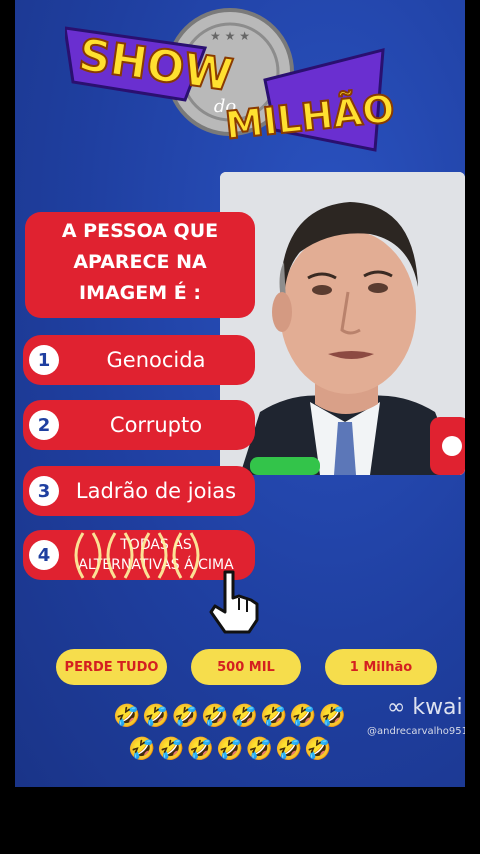 The image size is (480, 854). Describe the element at coordinates (234, 602) in the screenshot. I see `pointing-hand-cursor-icon` at that location.